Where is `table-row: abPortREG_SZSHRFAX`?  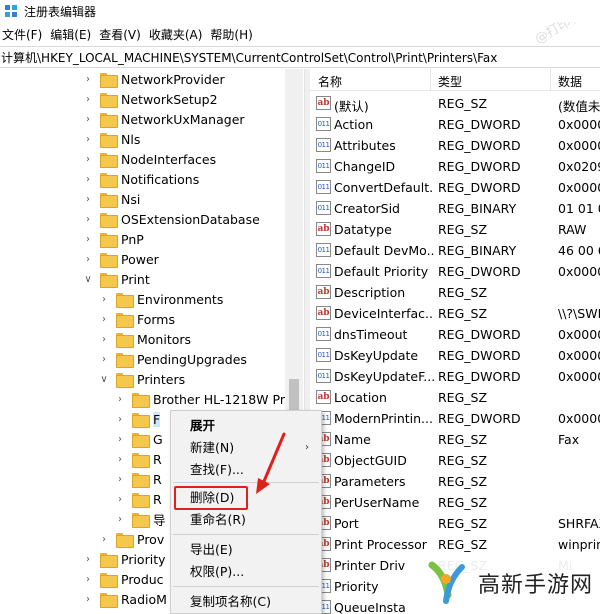 table-row: abPortREG_SZSHRFAX is located at coordinates (455, 523).